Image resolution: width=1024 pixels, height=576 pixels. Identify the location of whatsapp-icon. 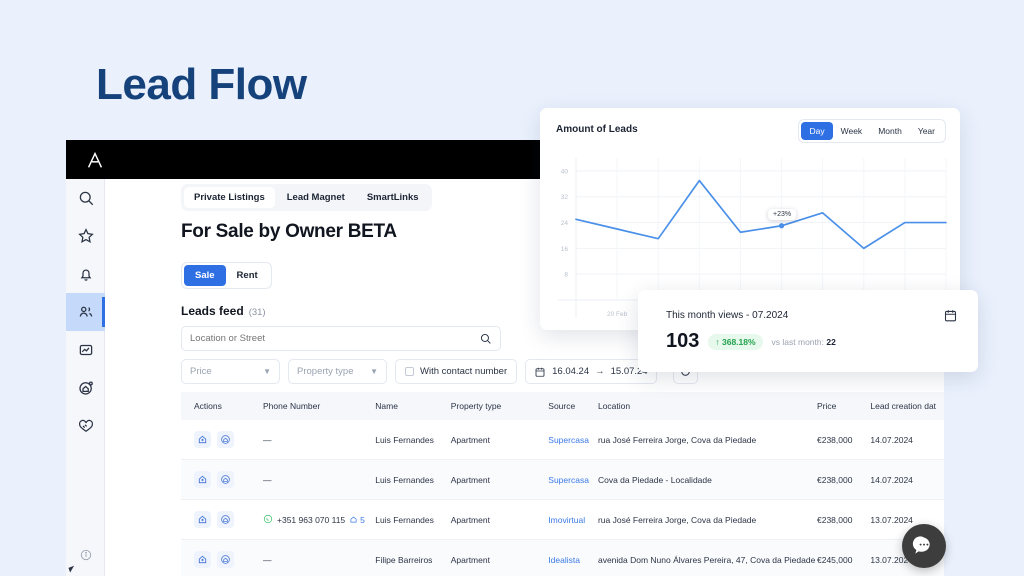
(268, 520).